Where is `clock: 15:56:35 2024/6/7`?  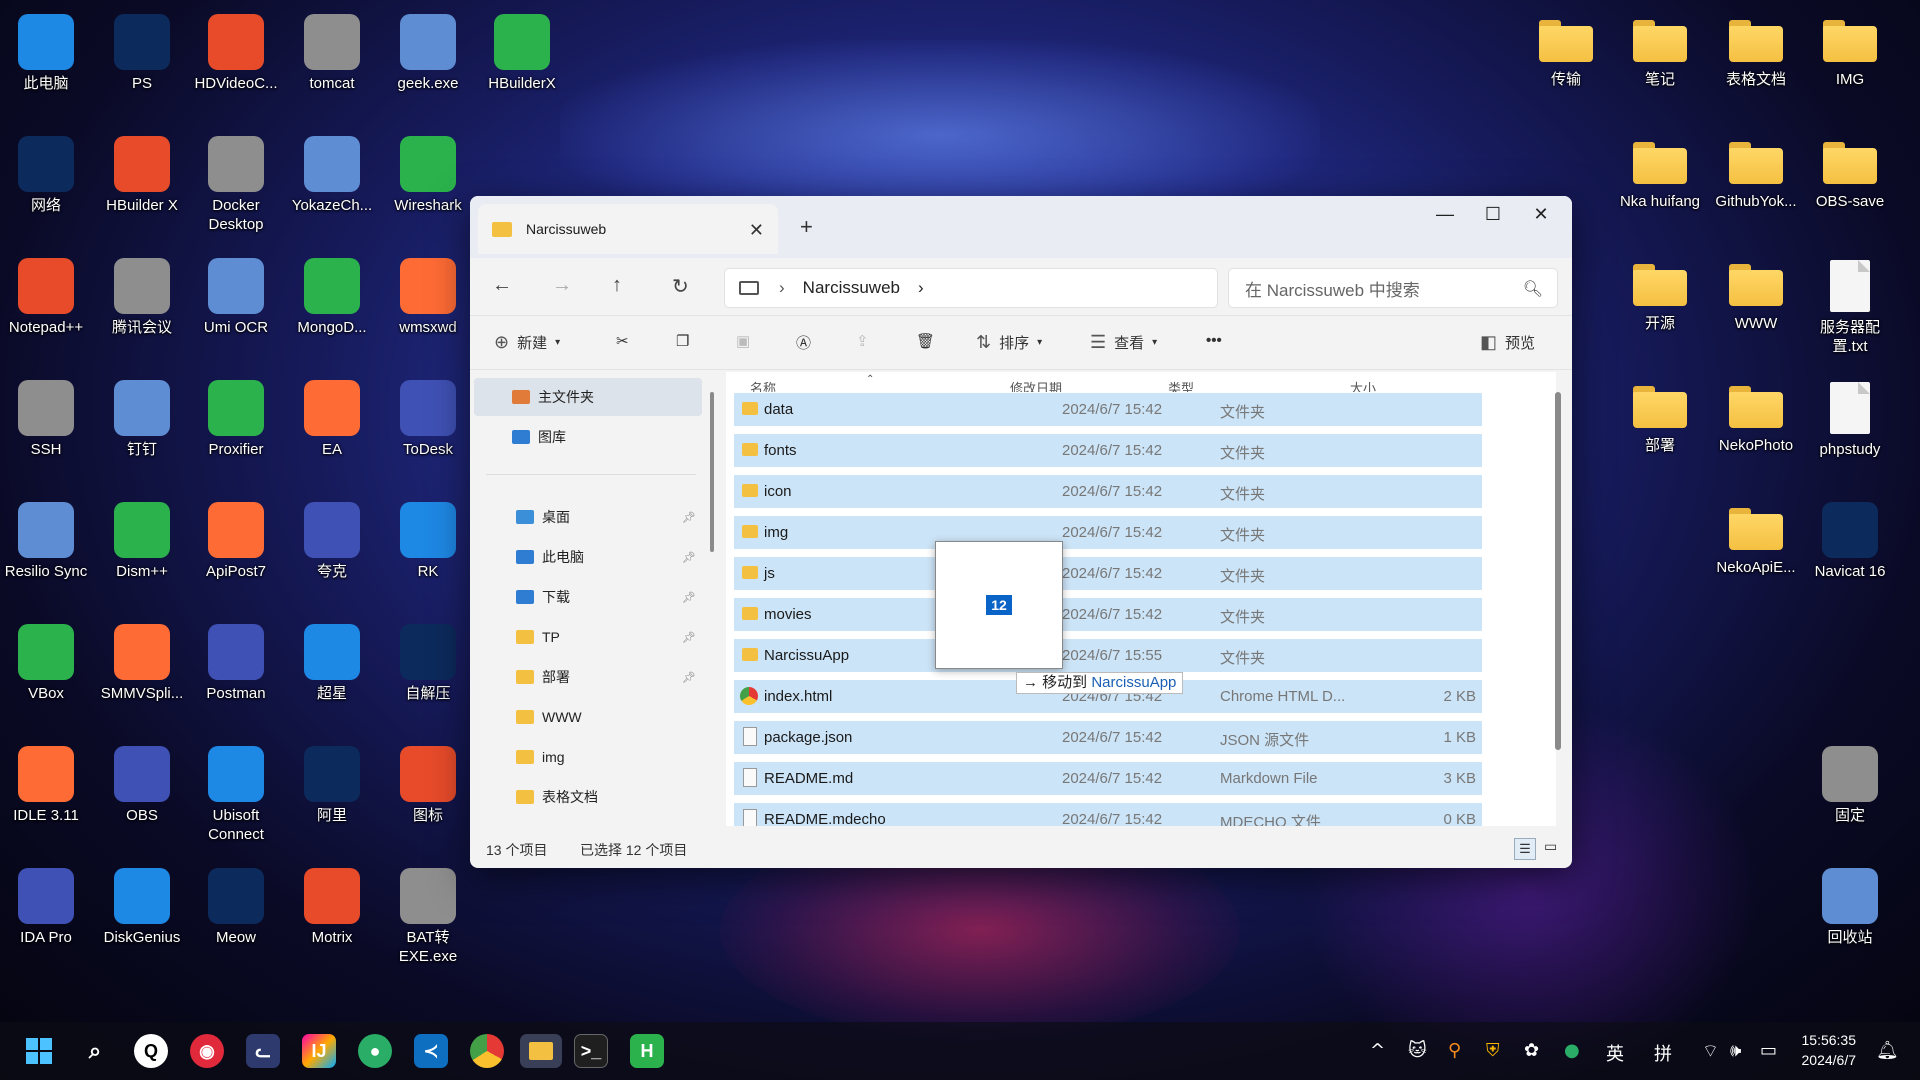 clock: 15:56:35 2024/6/7 is located at coordinates (1829, 1050).